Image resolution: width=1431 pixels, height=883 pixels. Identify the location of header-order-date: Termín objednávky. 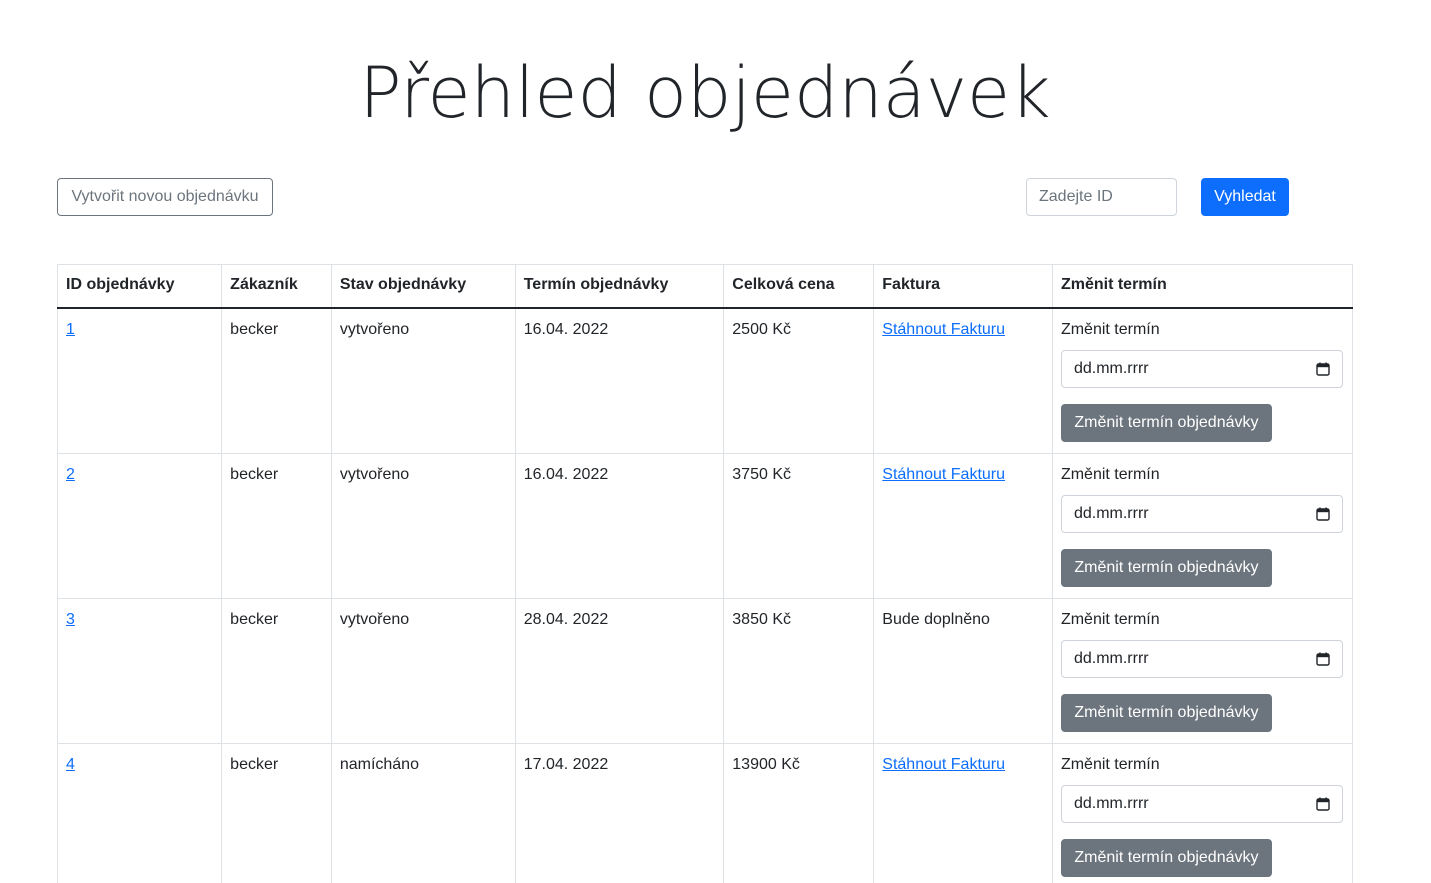
(619, 286).